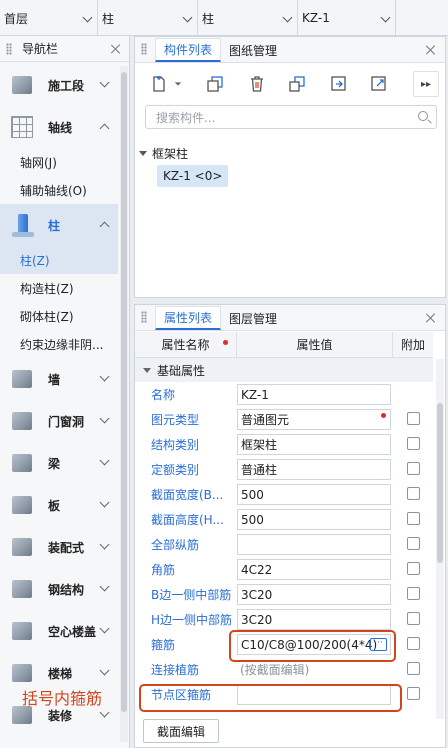  Describe the element at coordinates (314, 394) in the screenshot. I see `property-value-field: KZ-1` at that location.